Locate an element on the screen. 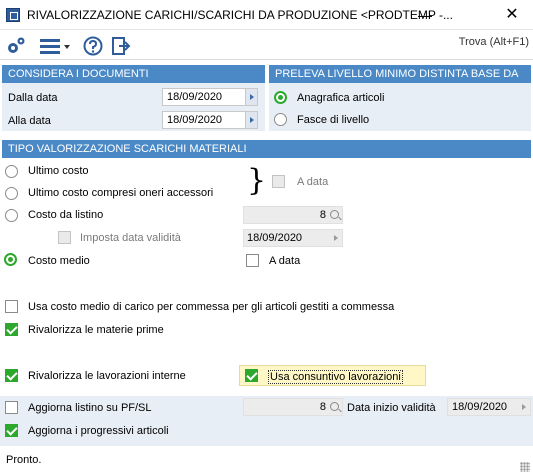  costo-medio-radio is located at coordinates (10, 259).